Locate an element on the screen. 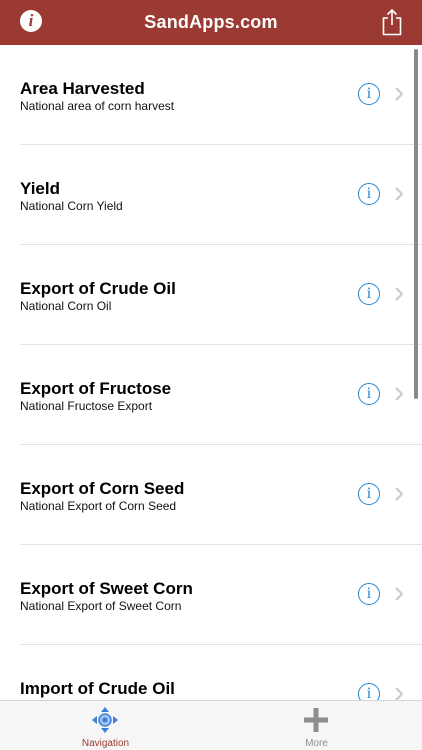 This screenshot has height=750, width=422. plus-icon is located at coordinates (316, 720).